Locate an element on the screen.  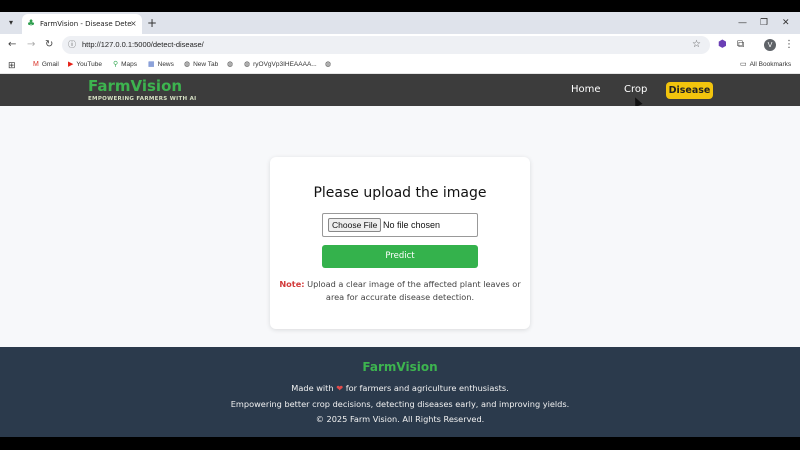
leaf-favicon-icon: ♣ is located at coordinates (31, 24).